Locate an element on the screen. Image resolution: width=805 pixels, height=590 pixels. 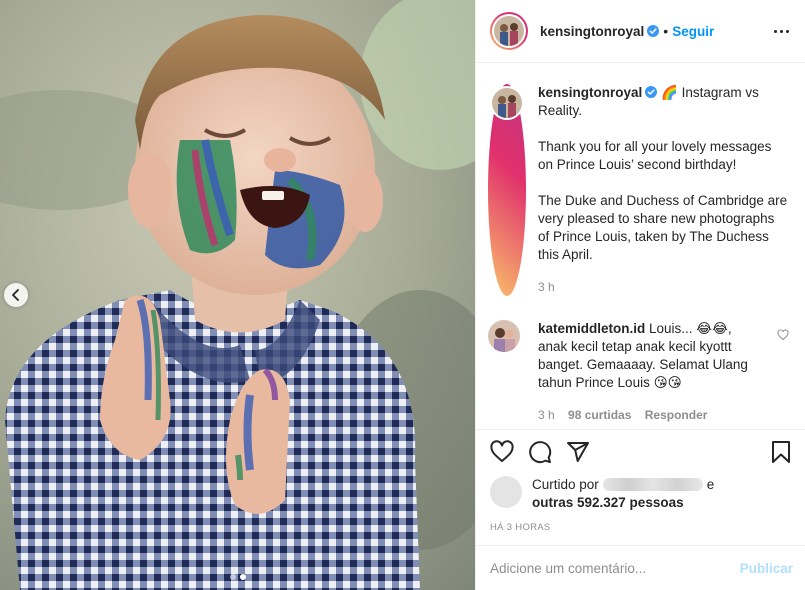
heart-icon is located at coordinates (502, 454).